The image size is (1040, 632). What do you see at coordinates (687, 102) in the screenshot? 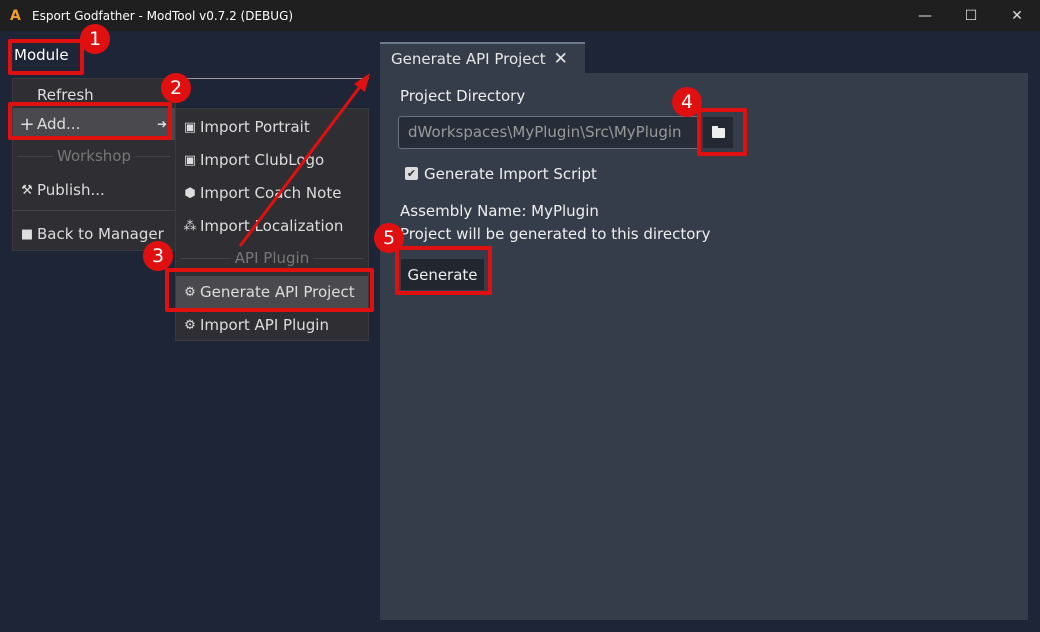
I see `step-badge-4: 4` at bounding box center [687, 102].